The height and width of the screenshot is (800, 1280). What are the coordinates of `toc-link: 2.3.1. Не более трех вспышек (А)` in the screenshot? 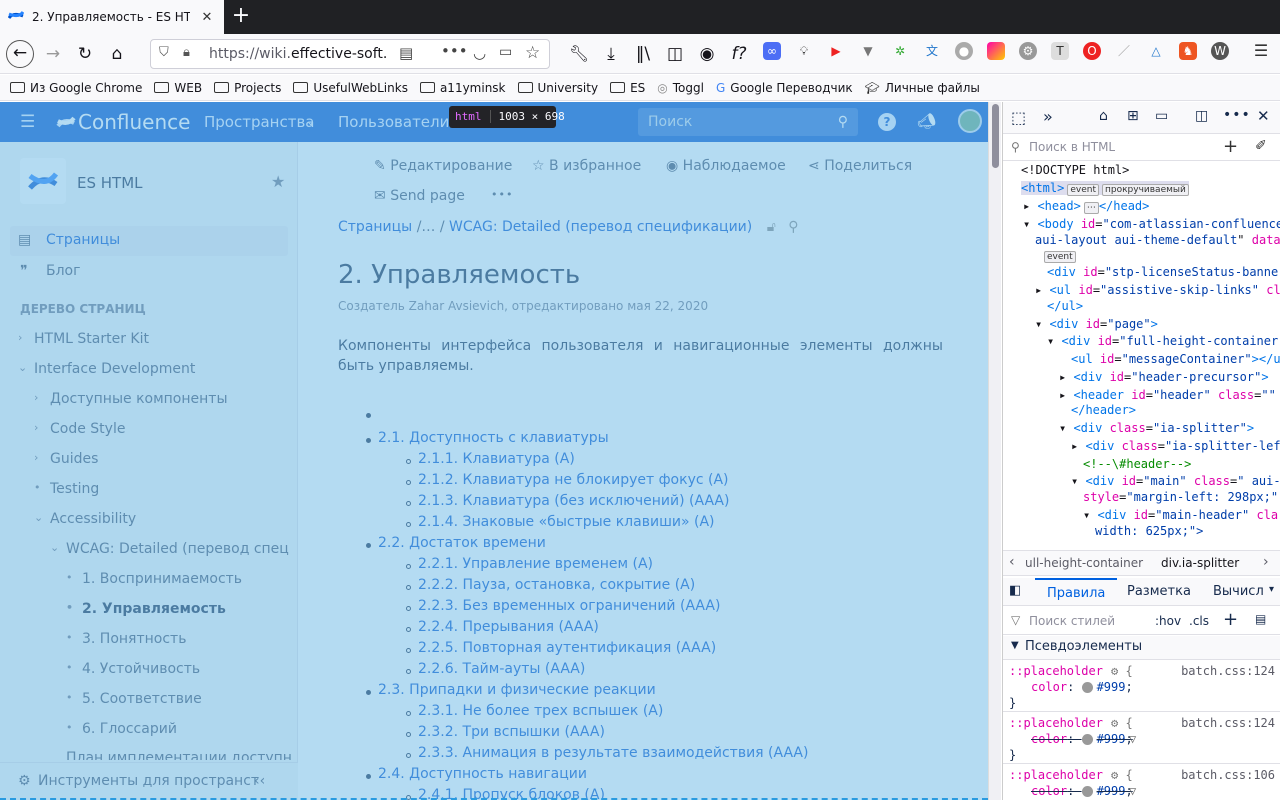 It's located at (540, 711).